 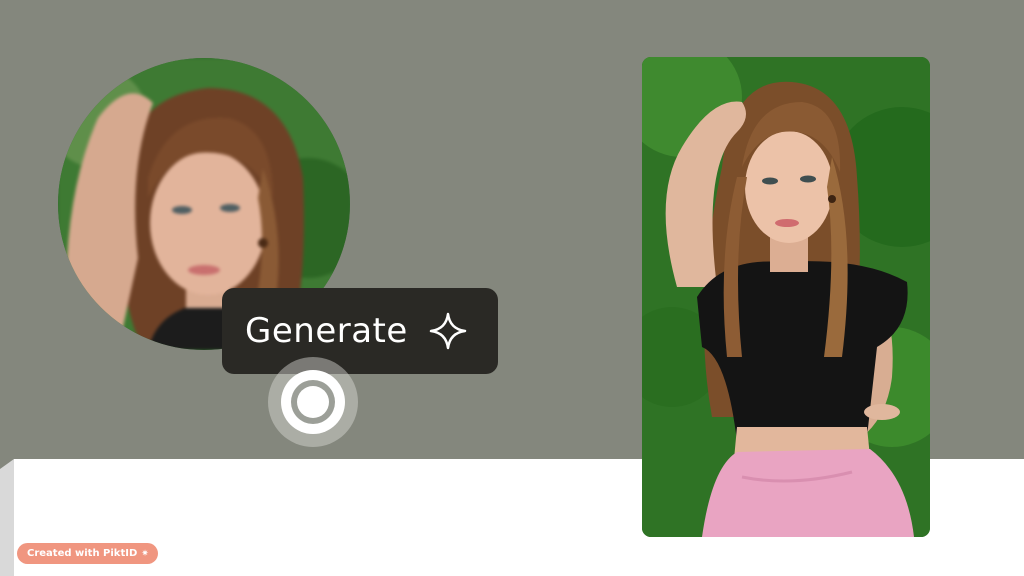 I want to click on watermark-text: Created with PiktID, so click(x=82, y=553).